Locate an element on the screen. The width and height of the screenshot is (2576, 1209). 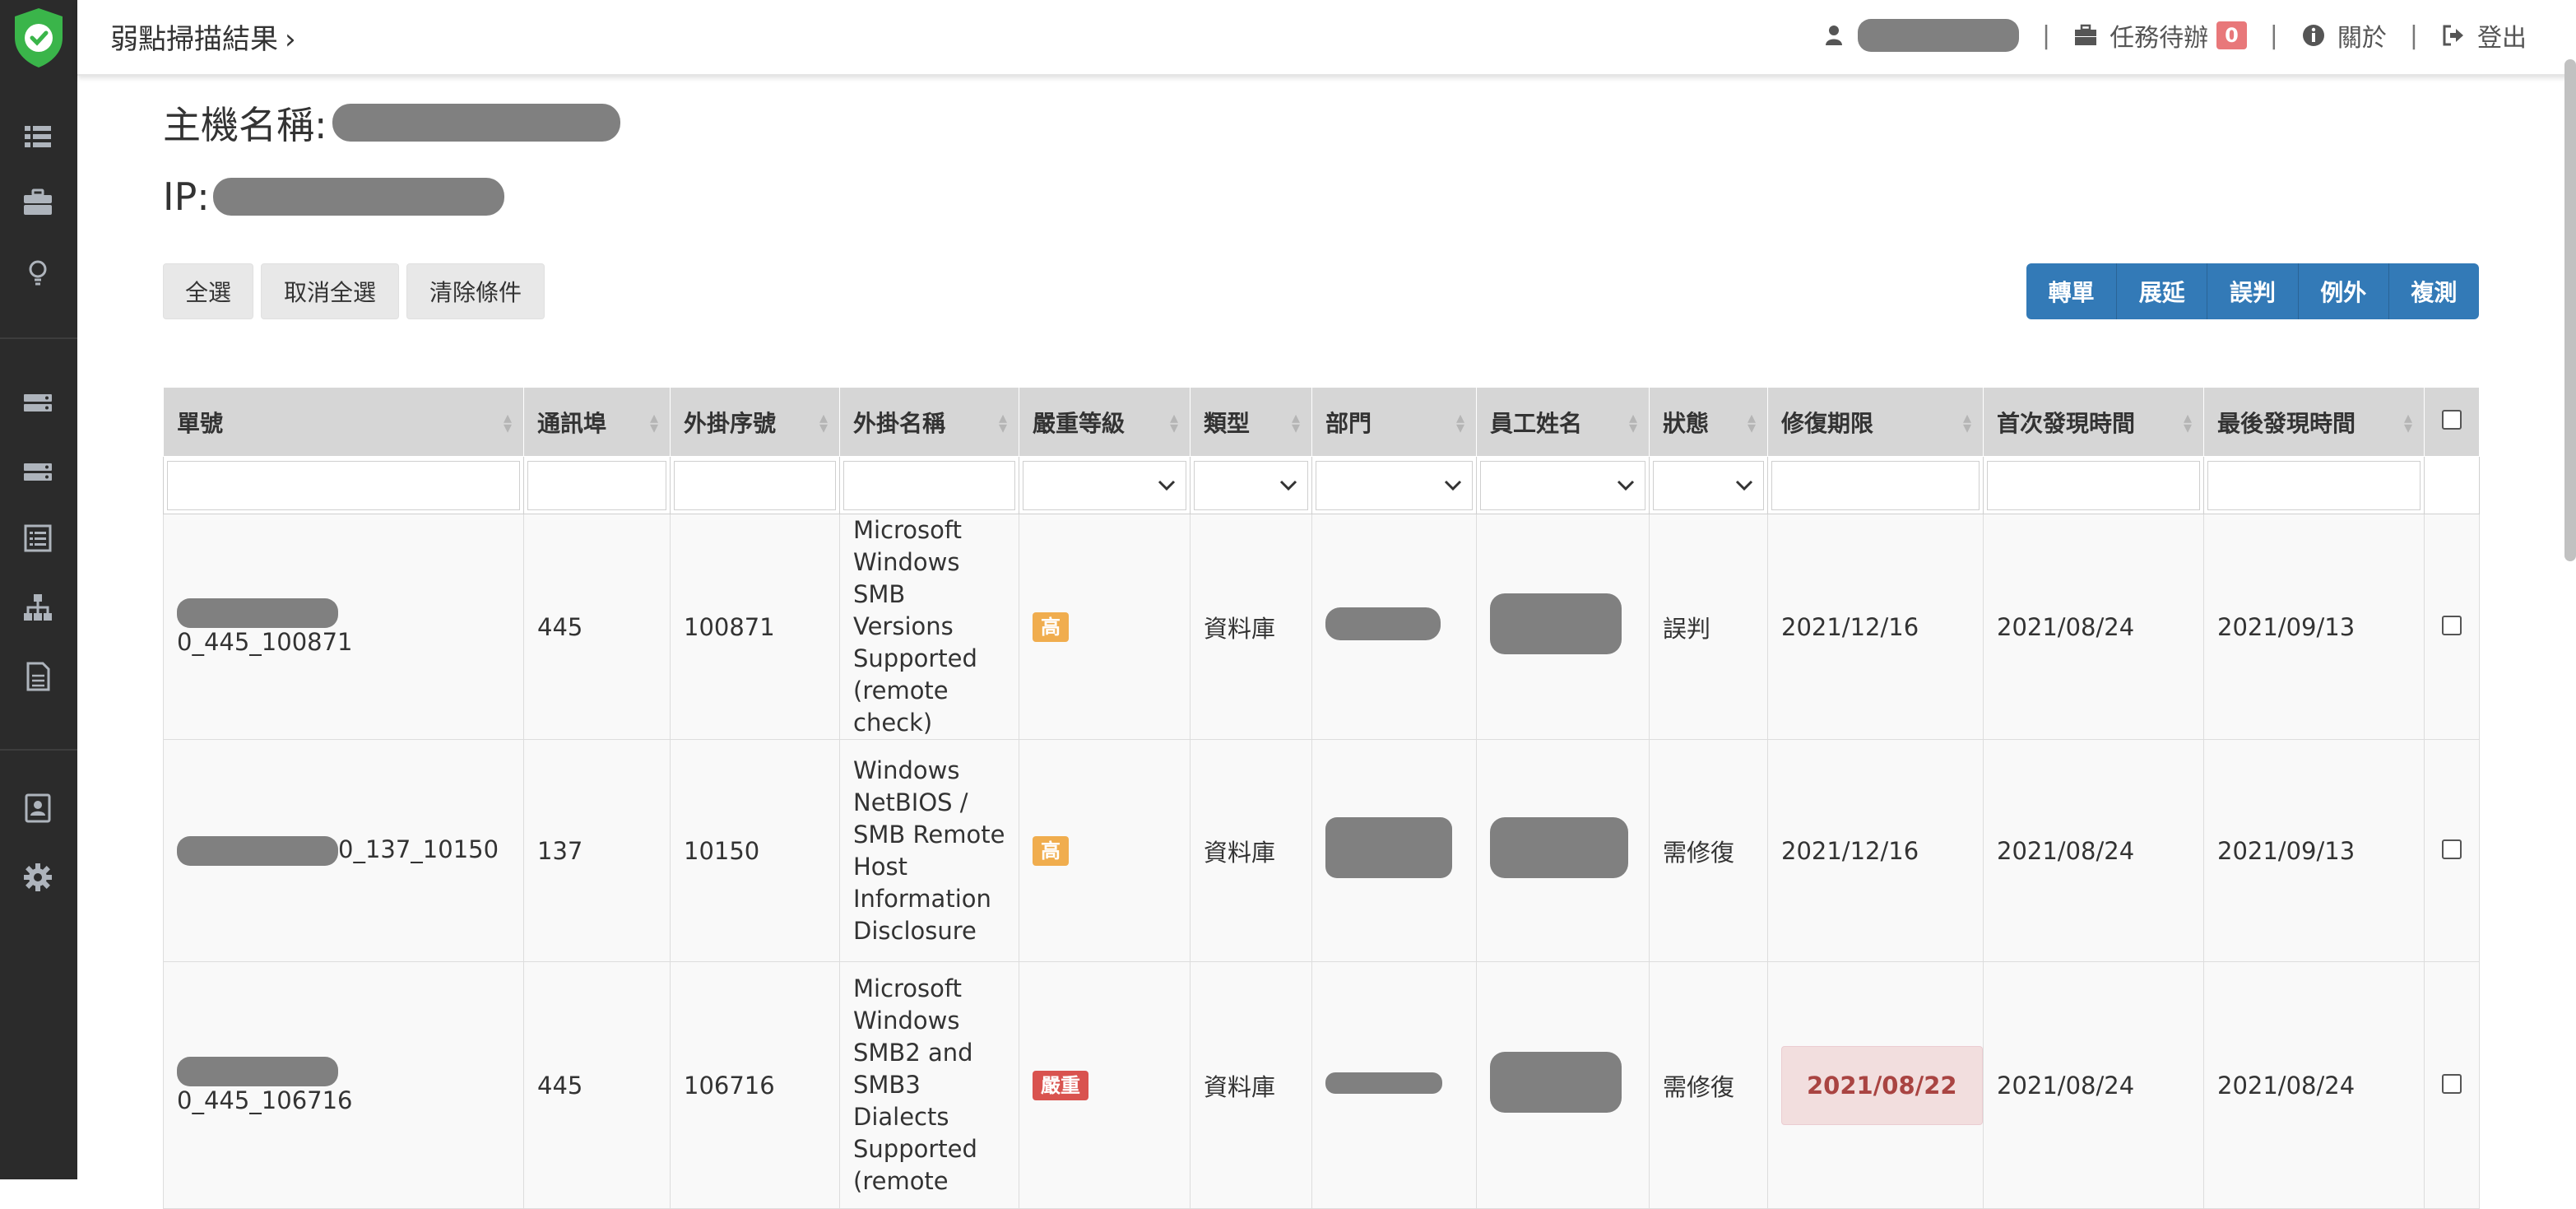
filter-department-select is located at coordinates (1394, 485).